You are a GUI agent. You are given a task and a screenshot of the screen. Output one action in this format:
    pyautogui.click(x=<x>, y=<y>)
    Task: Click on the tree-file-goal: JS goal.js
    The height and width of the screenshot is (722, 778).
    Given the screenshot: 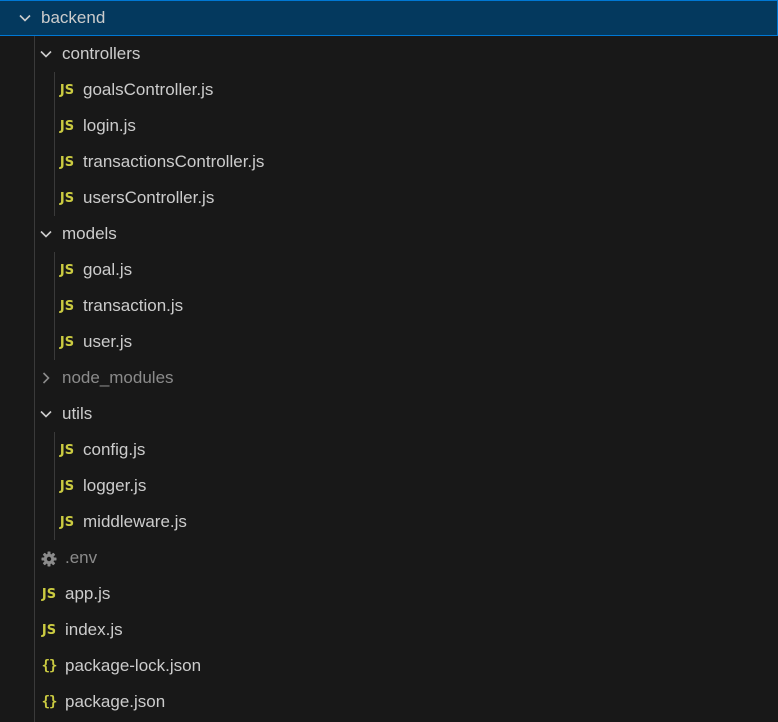 What is the action you would take?
    pyautogui.click(x=389, y=270)
    